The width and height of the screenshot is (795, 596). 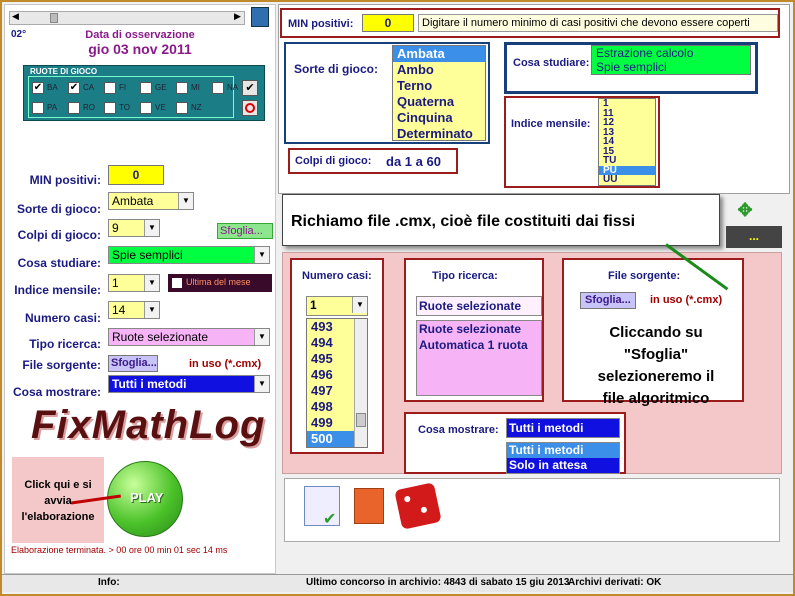 I want to click on expand-icon: ✥, so click(x=745, y=211).